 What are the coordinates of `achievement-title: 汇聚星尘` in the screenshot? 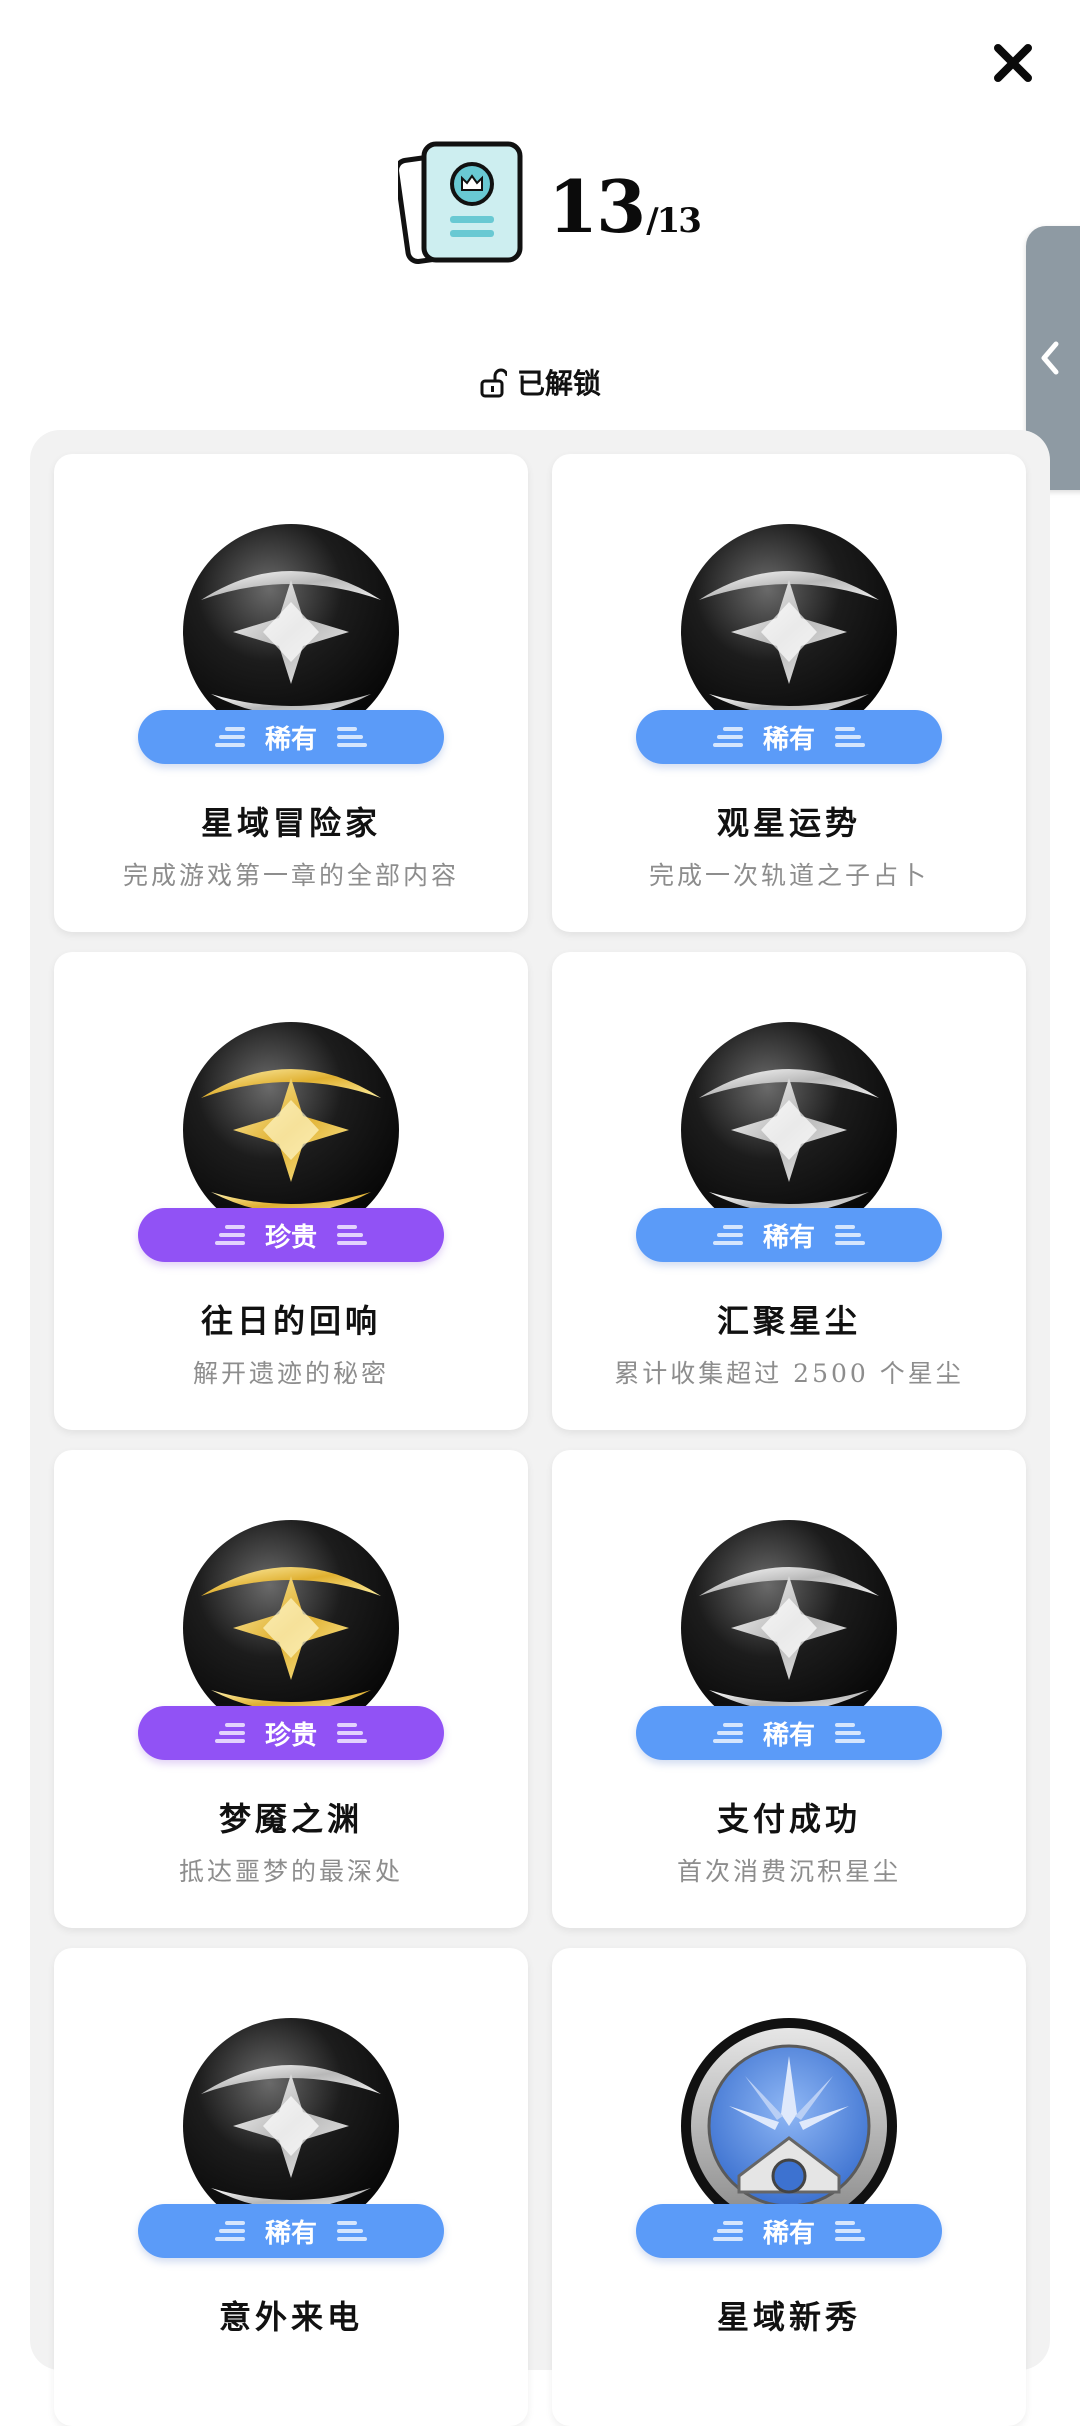 It's located at (788, 1321).